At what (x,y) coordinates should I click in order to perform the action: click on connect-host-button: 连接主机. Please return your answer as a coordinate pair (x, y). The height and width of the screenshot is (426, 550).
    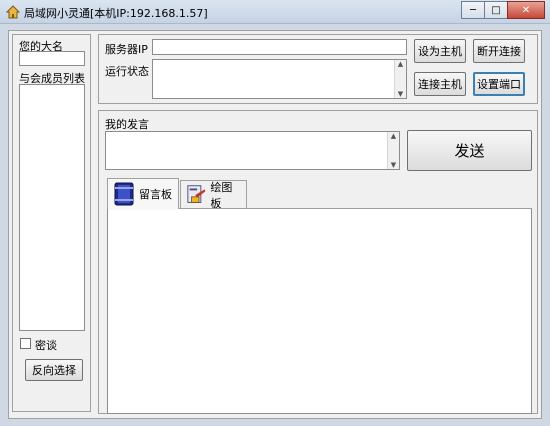
    Looking at the image, I should click on (440, 84).